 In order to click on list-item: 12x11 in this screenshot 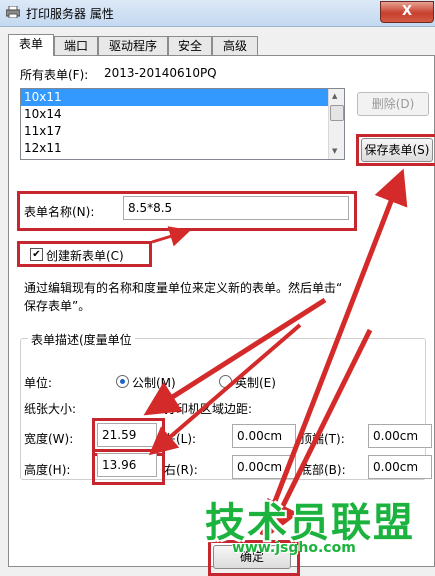, I will do `click(175, 148)`.